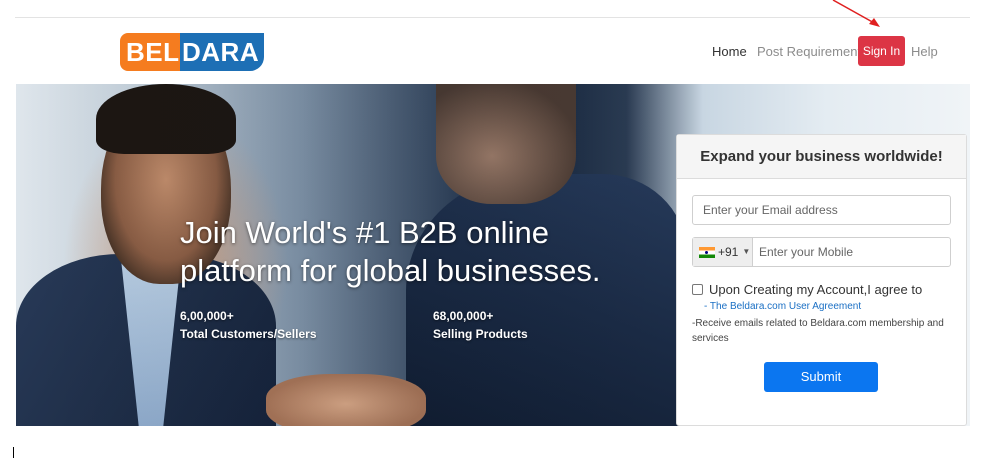 The image size is (991, 458). Describe the element at coordinates (480, 334) in the screenshot. I see `stat-products-label: Selling Products` at that location.